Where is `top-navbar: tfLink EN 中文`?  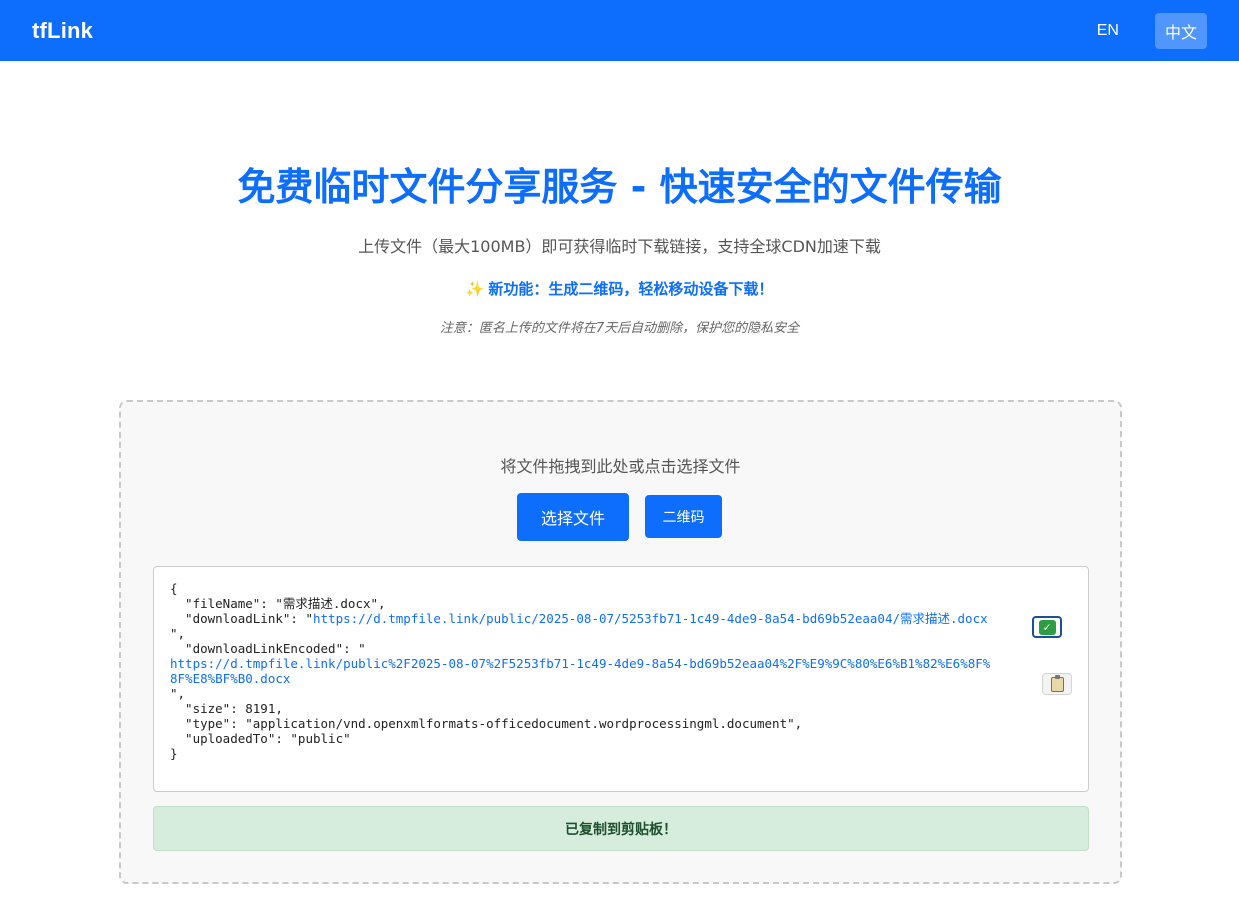
top-navbar: tfLink EN 中文 is located at coordinates (619, 30).